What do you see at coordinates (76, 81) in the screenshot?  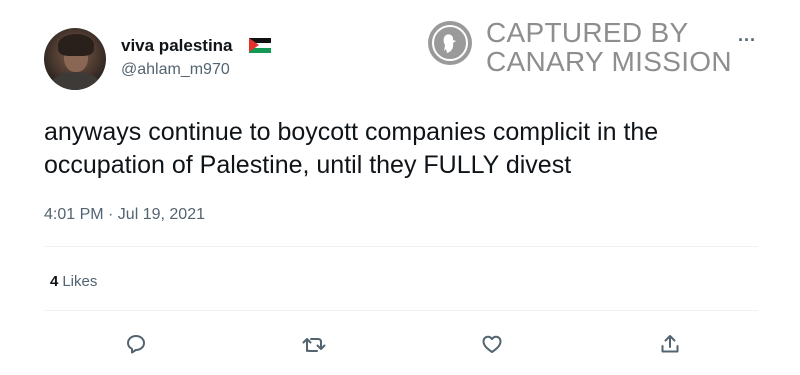 I see `avatar-shoulders` at bounding box center [76, 81].